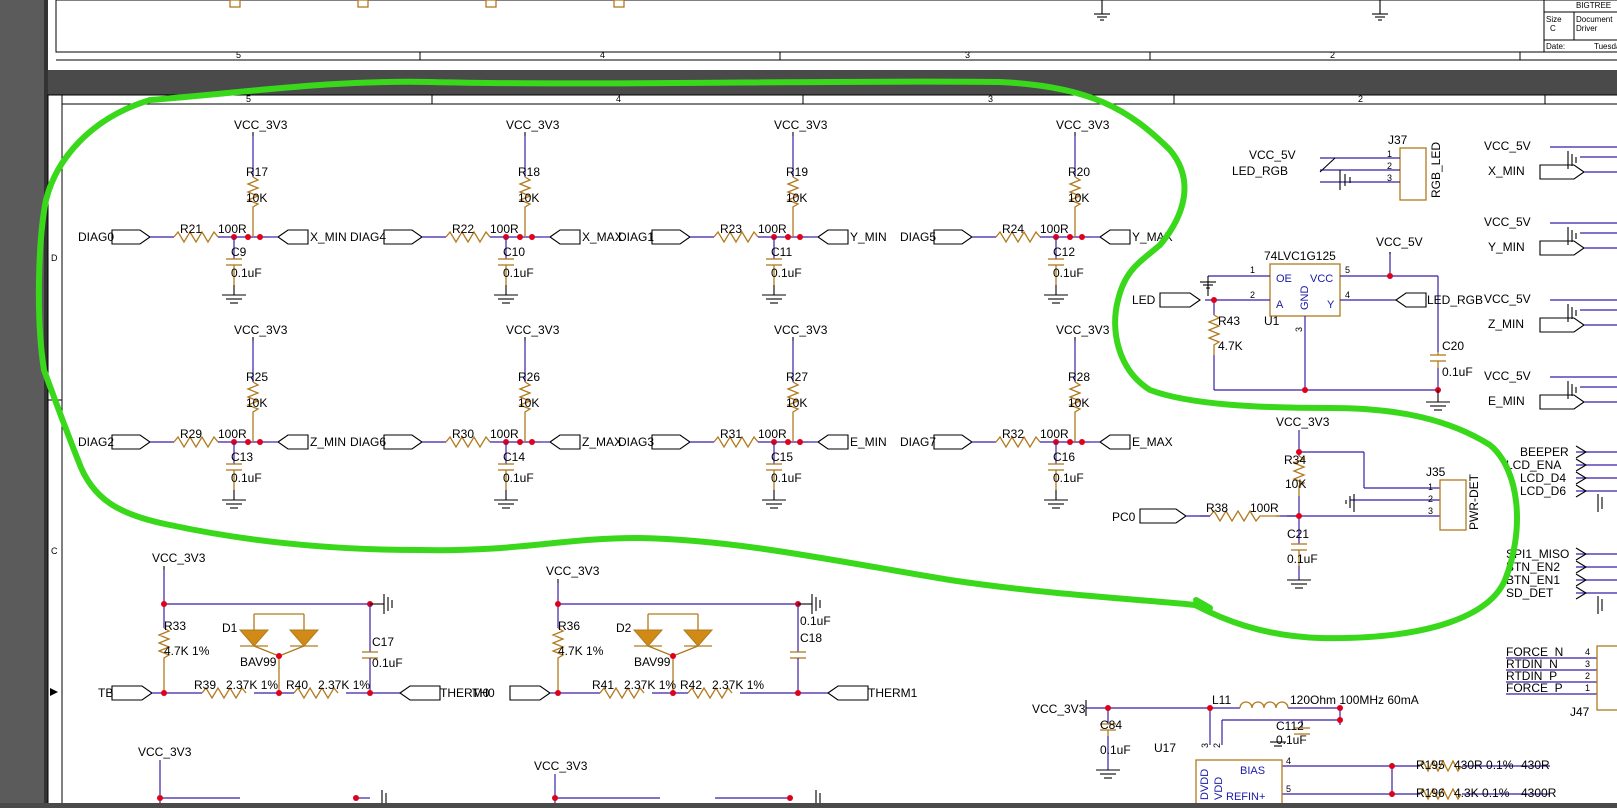  Describe the element at coordinates (1593, 5) in the screenshot. I see `title-company: BIGTREE` at that location.